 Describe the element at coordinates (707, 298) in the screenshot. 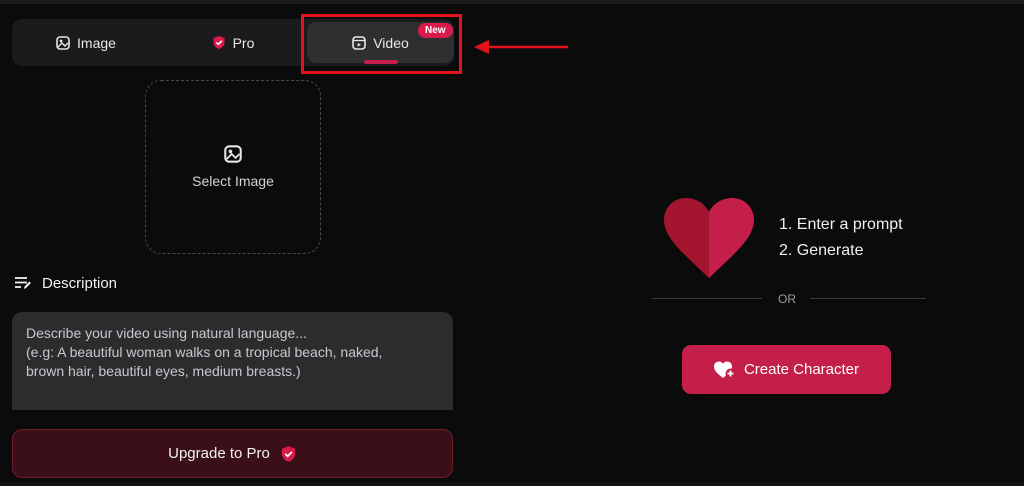

I see `divider-left` at that location.